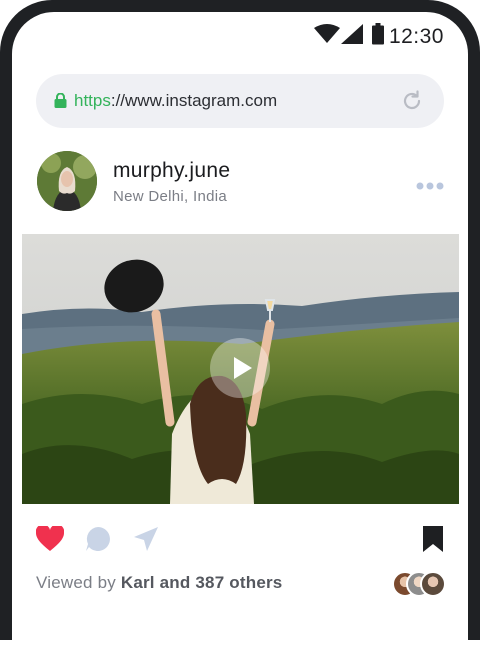 The height and width of the screenshot is (652, 480). I want to click on url-scheme: https, so click(92, 100).